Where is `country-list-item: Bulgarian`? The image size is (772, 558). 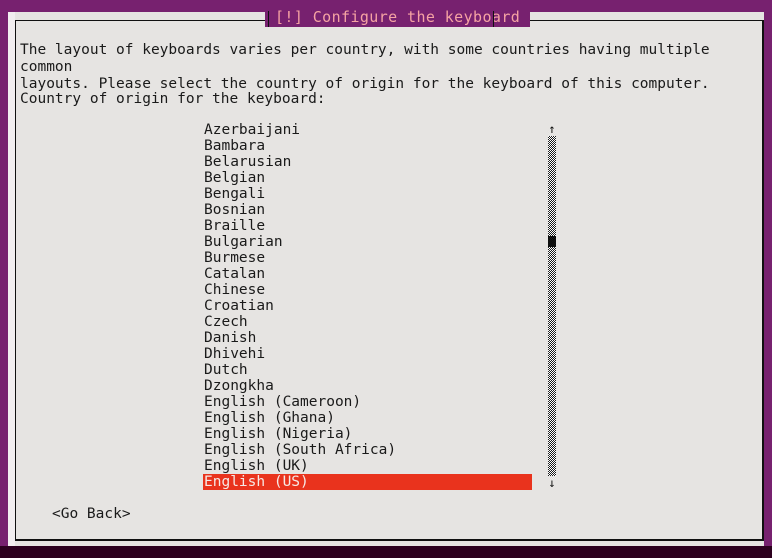
country-list-item: Bulgarian is located at coordinates (367, 242).